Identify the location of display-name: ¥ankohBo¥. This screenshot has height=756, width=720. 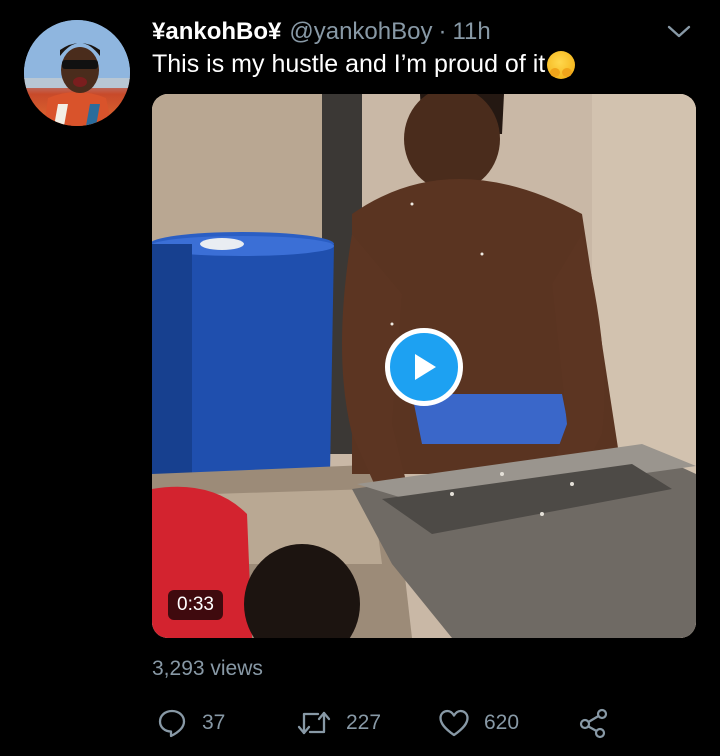
(216, 32).